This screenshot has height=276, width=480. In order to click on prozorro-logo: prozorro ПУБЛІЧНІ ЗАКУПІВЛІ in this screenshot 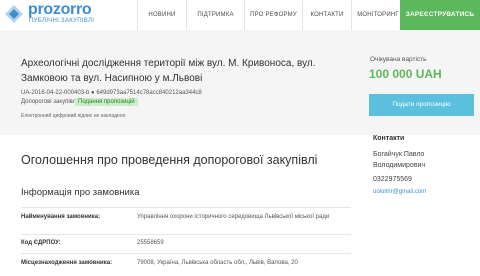, I will do `click(58, 14)`.